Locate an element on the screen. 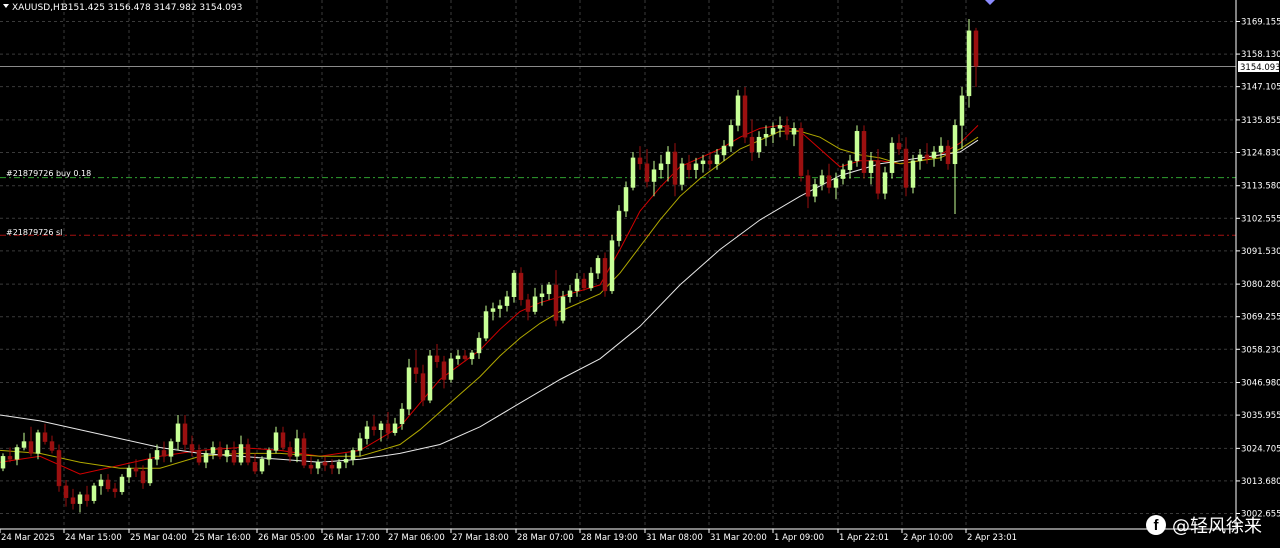 The width and height of the screenshot is (1280, 548). current-price-tag: 3154.093 is located at coordinates (1259, 67).